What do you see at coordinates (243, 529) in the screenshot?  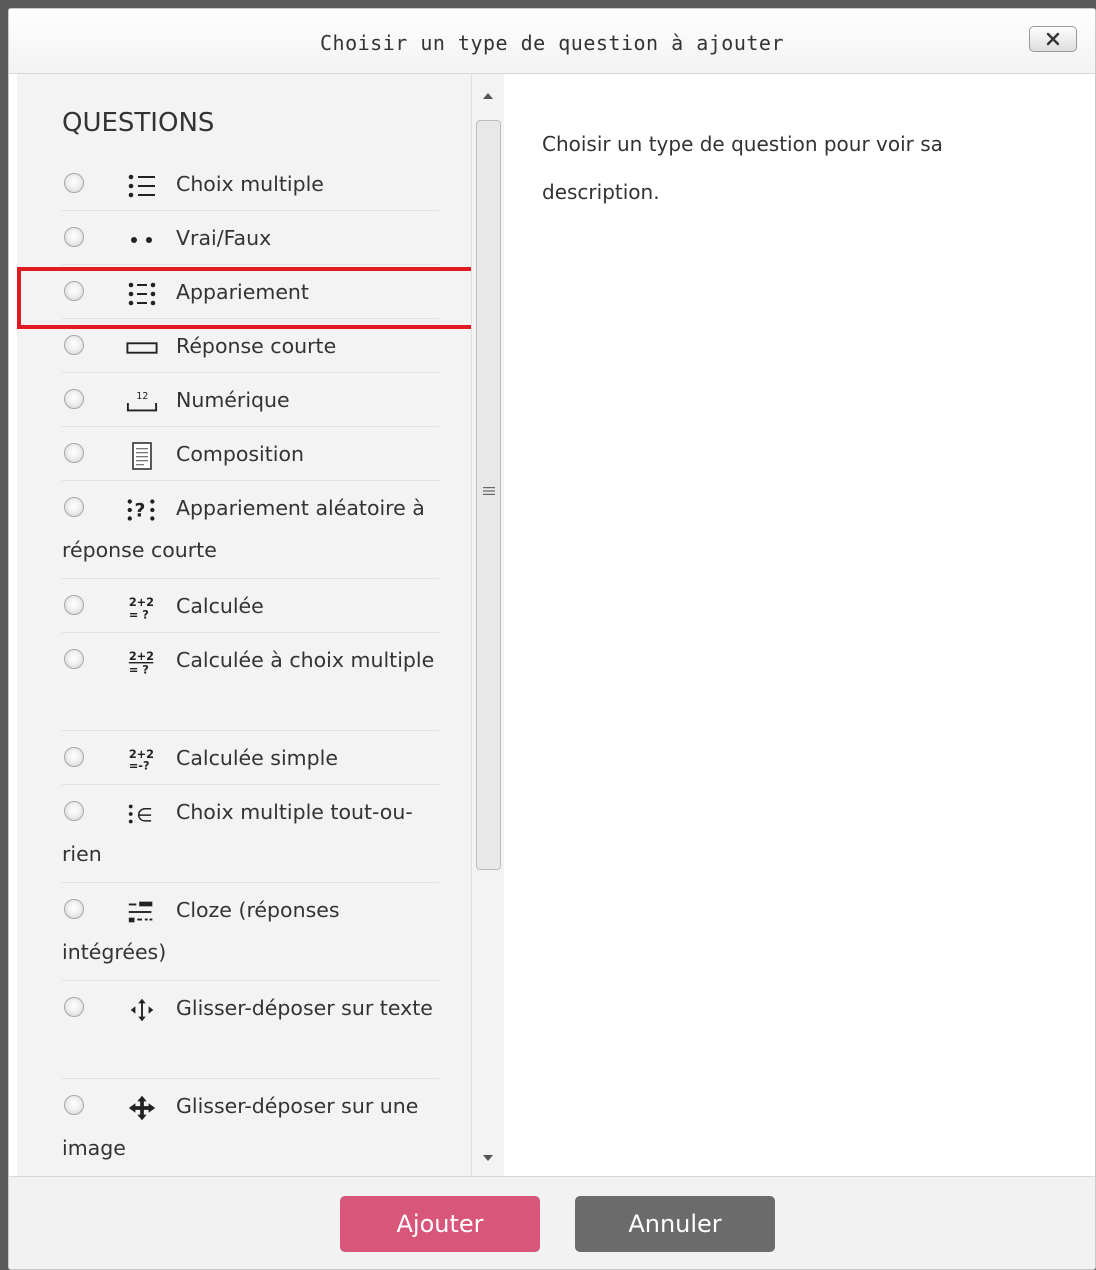 I see `option-label: Appariement aléatoire à réponse courte` at bounding box center [243, 529].